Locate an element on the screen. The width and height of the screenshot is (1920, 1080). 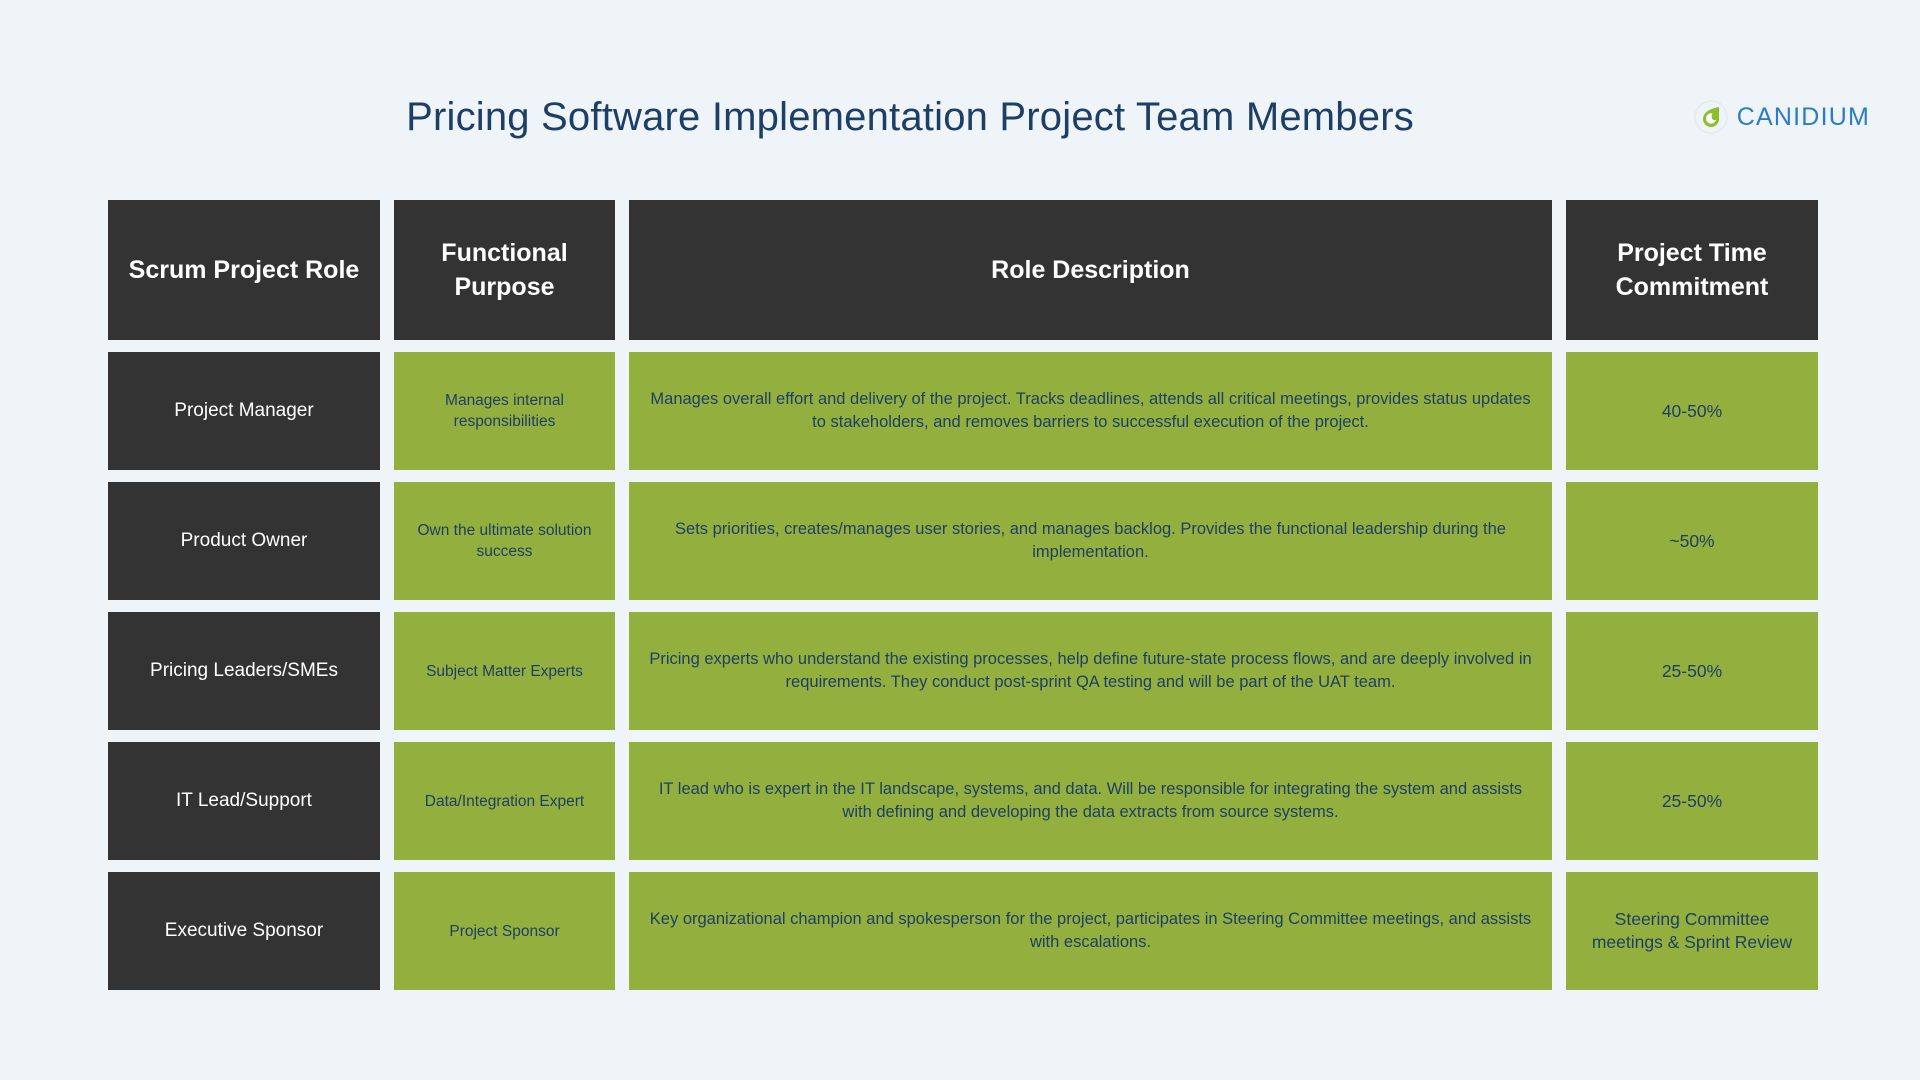
role-cell: IT Lead/Support is located at coordinates (244, 801).